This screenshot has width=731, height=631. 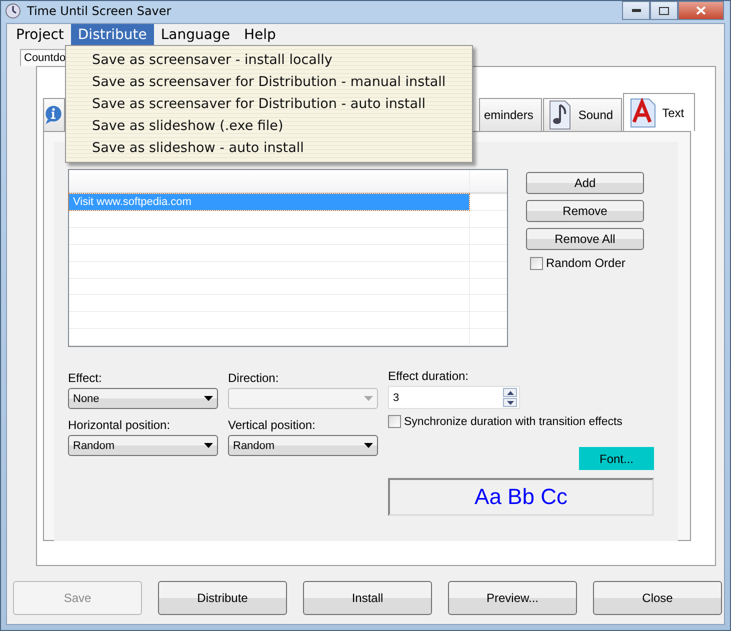 I want to click on close-button, so click(x=701, y=10).